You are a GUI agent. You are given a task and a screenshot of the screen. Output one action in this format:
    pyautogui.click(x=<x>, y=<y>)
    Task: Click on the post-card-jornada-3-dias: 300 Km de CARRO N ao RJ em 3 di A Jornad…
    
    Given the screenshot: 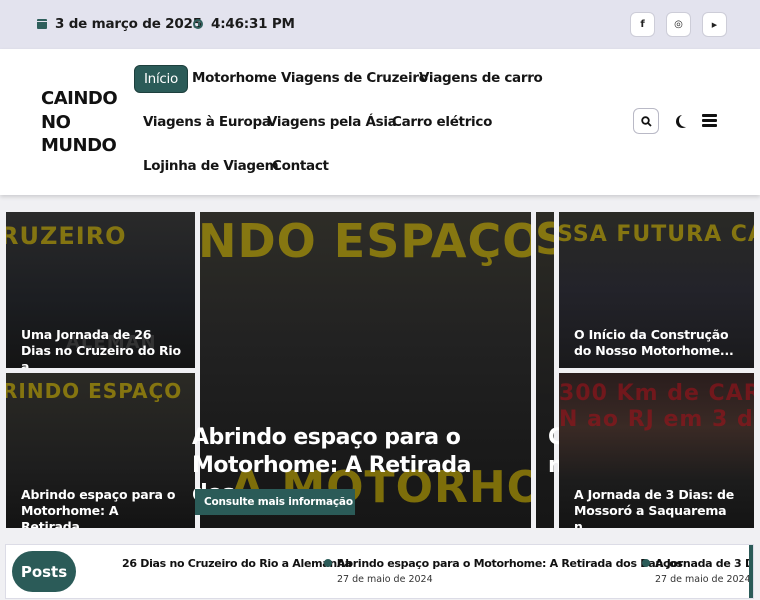 What is the action you would take?
    pyautogui.click(x=656, y=450)
    